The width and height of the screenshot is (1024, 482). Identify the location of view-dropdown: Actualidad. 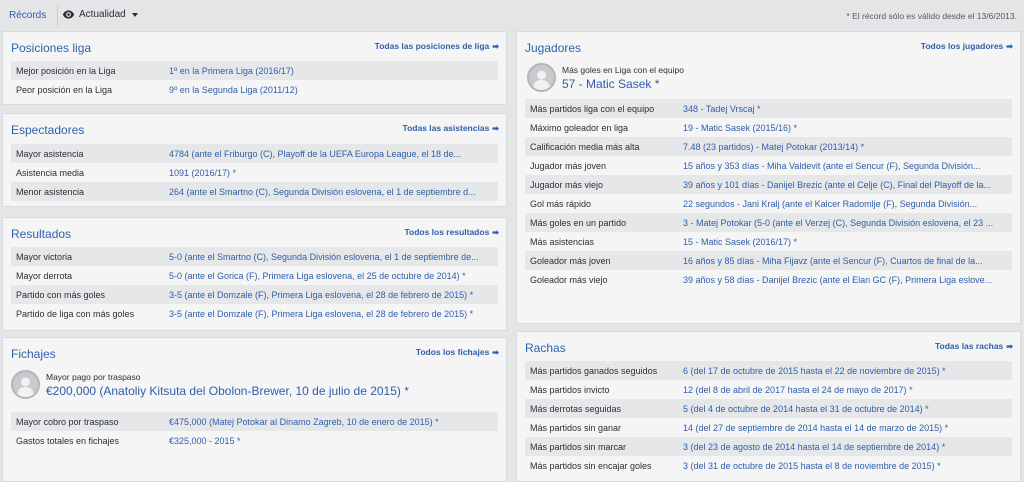
(100, 14).